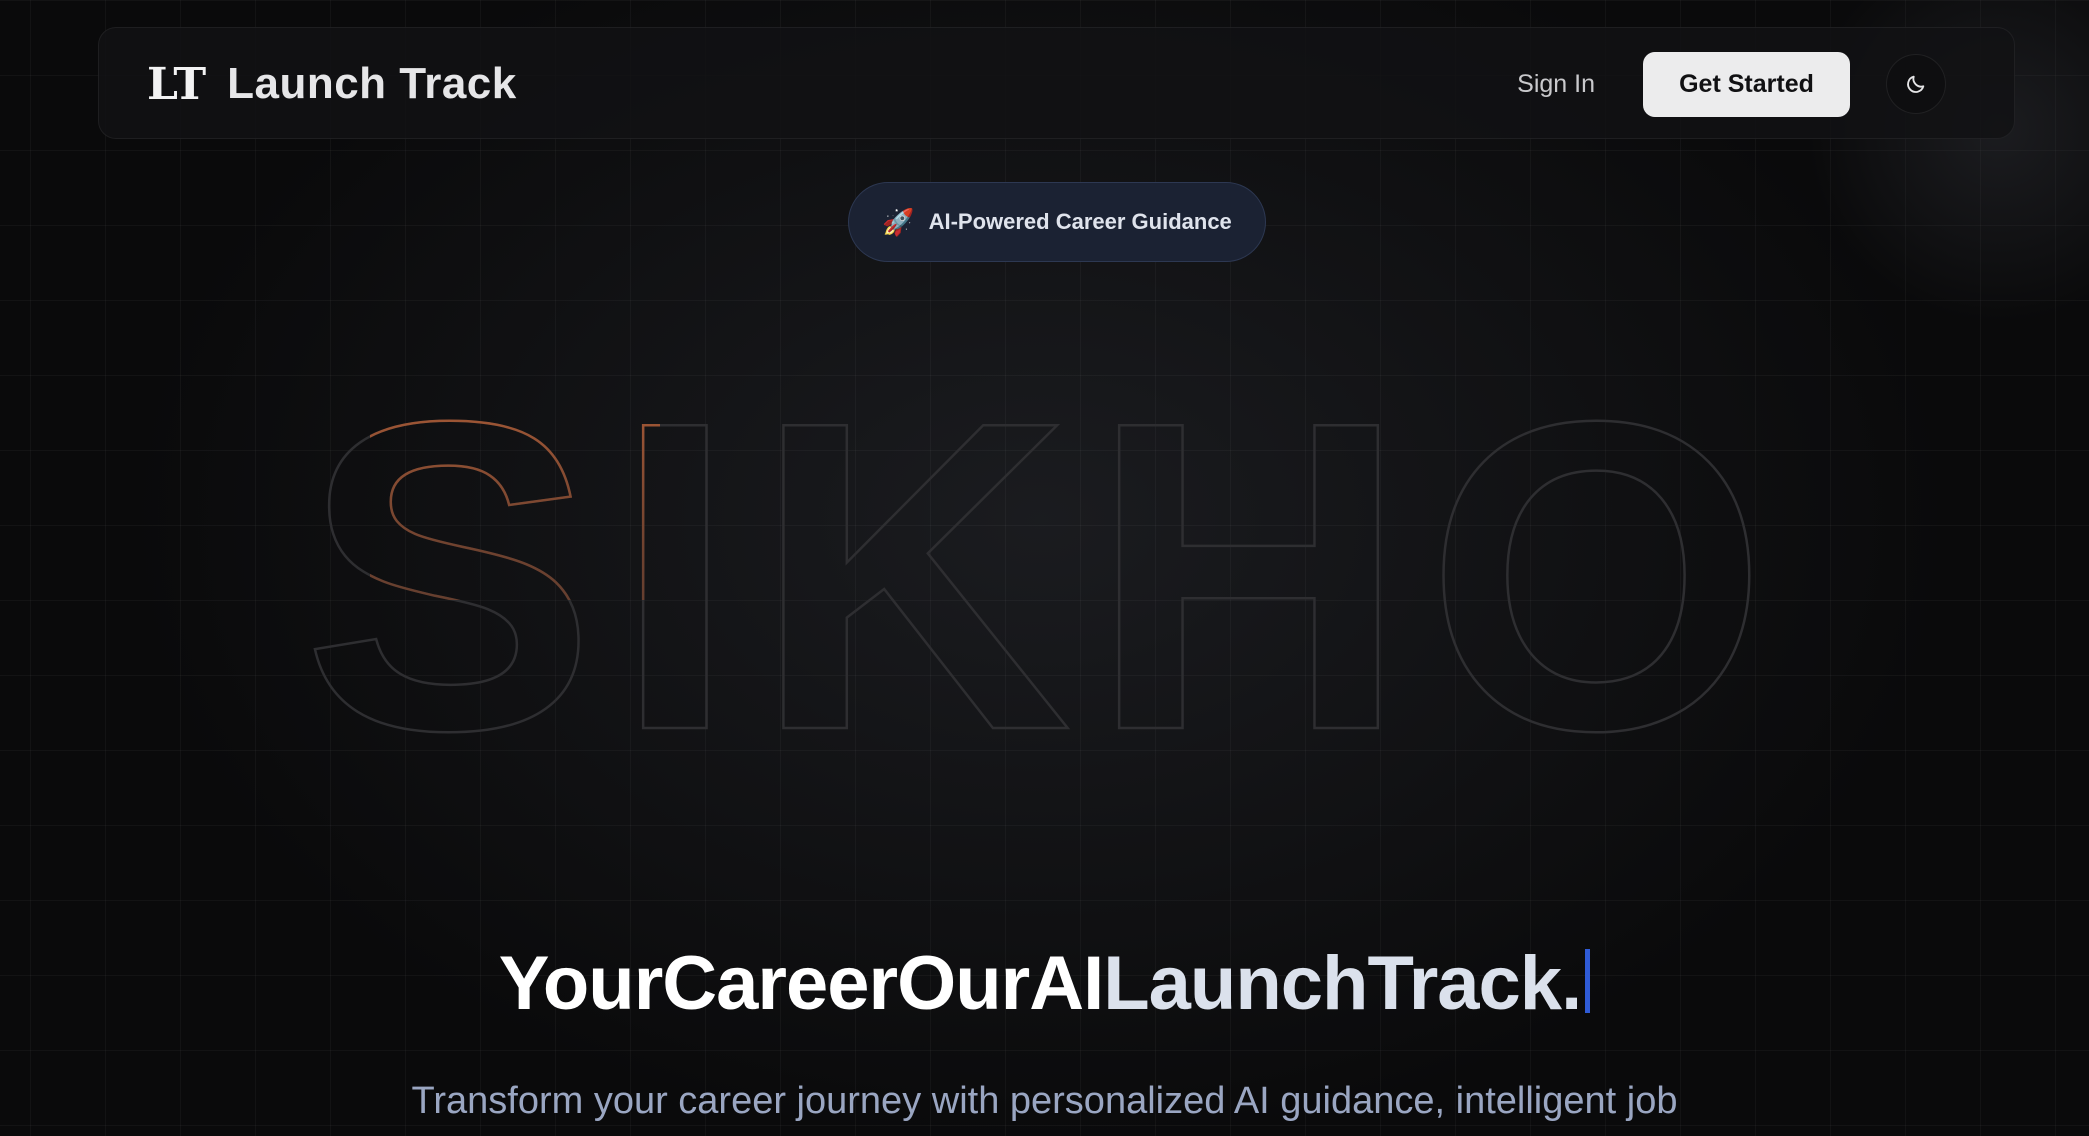 The width and height of the screenshot is (2089, 1136). What do you see at coordinates (176, 84) in the screenshot?
I see `brand-mark: LT` at bounding box center [176, 84].